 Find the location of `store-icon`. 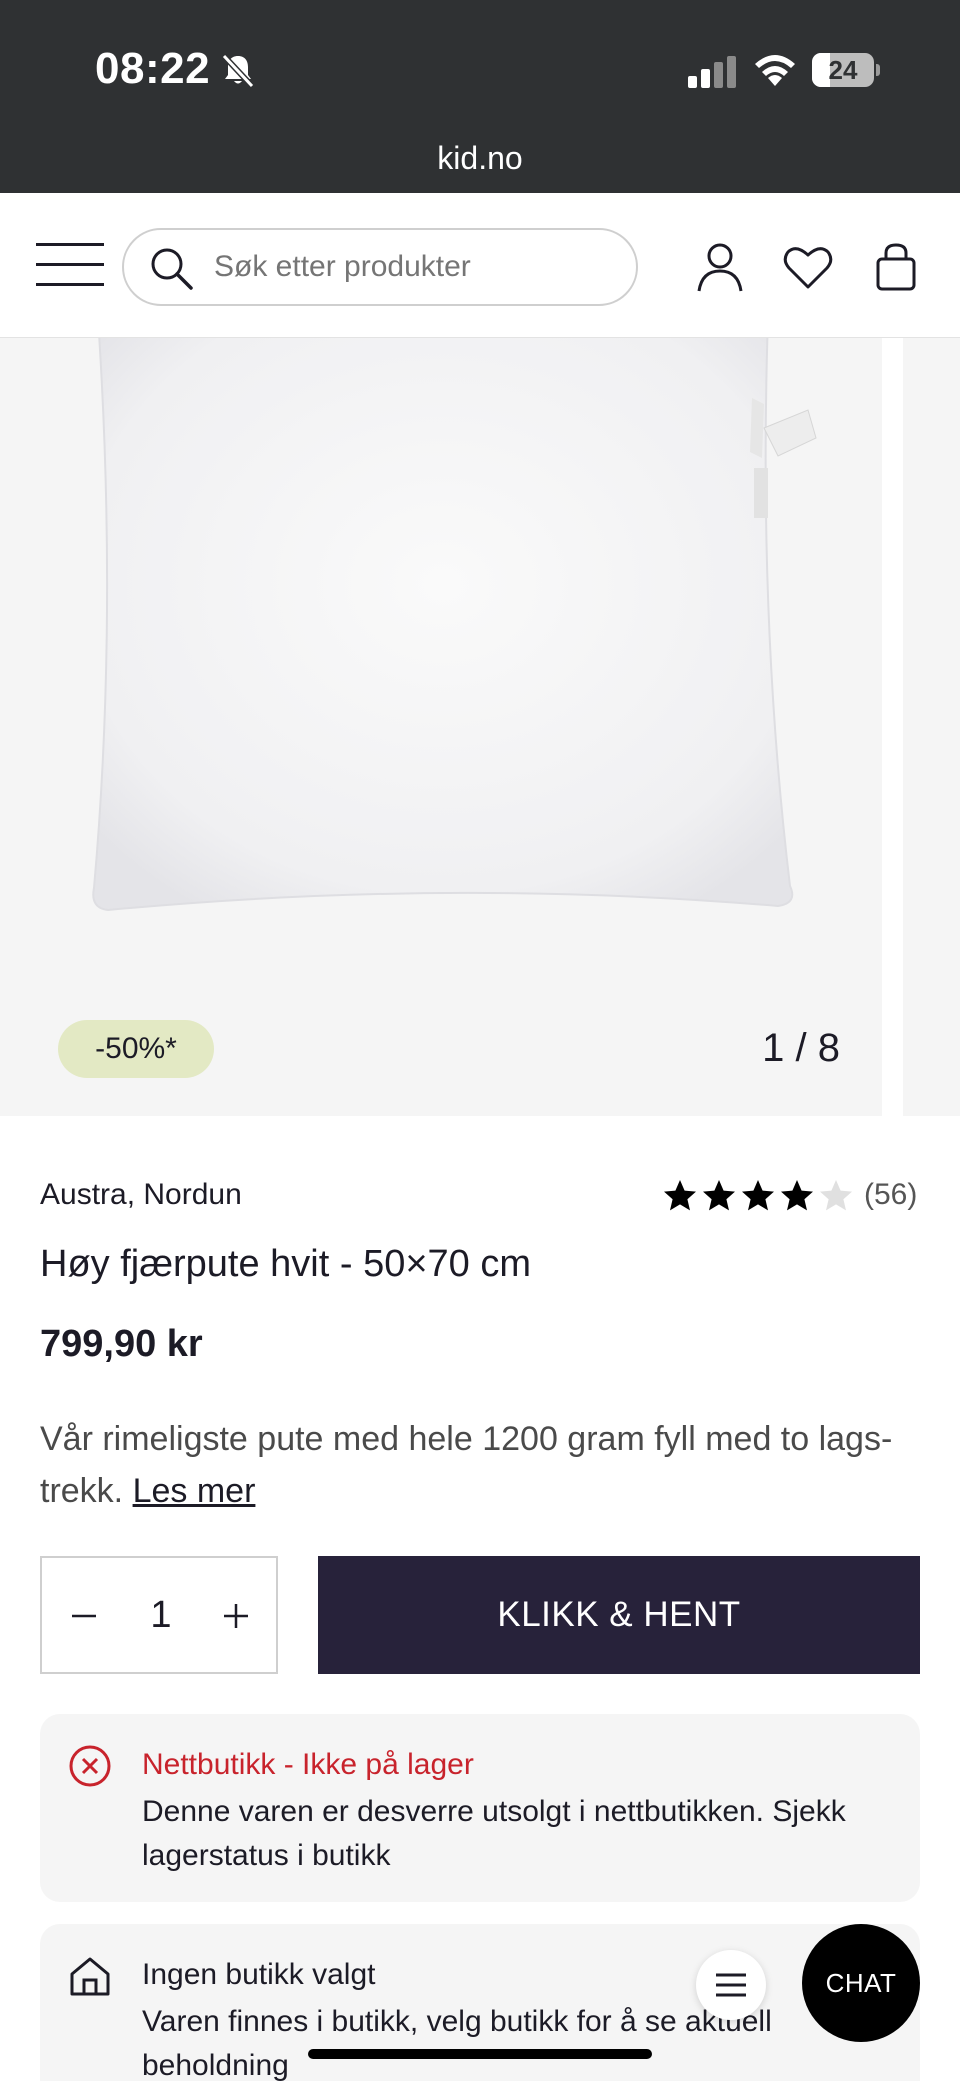

store-icon is located at coordinates (90, 1976).